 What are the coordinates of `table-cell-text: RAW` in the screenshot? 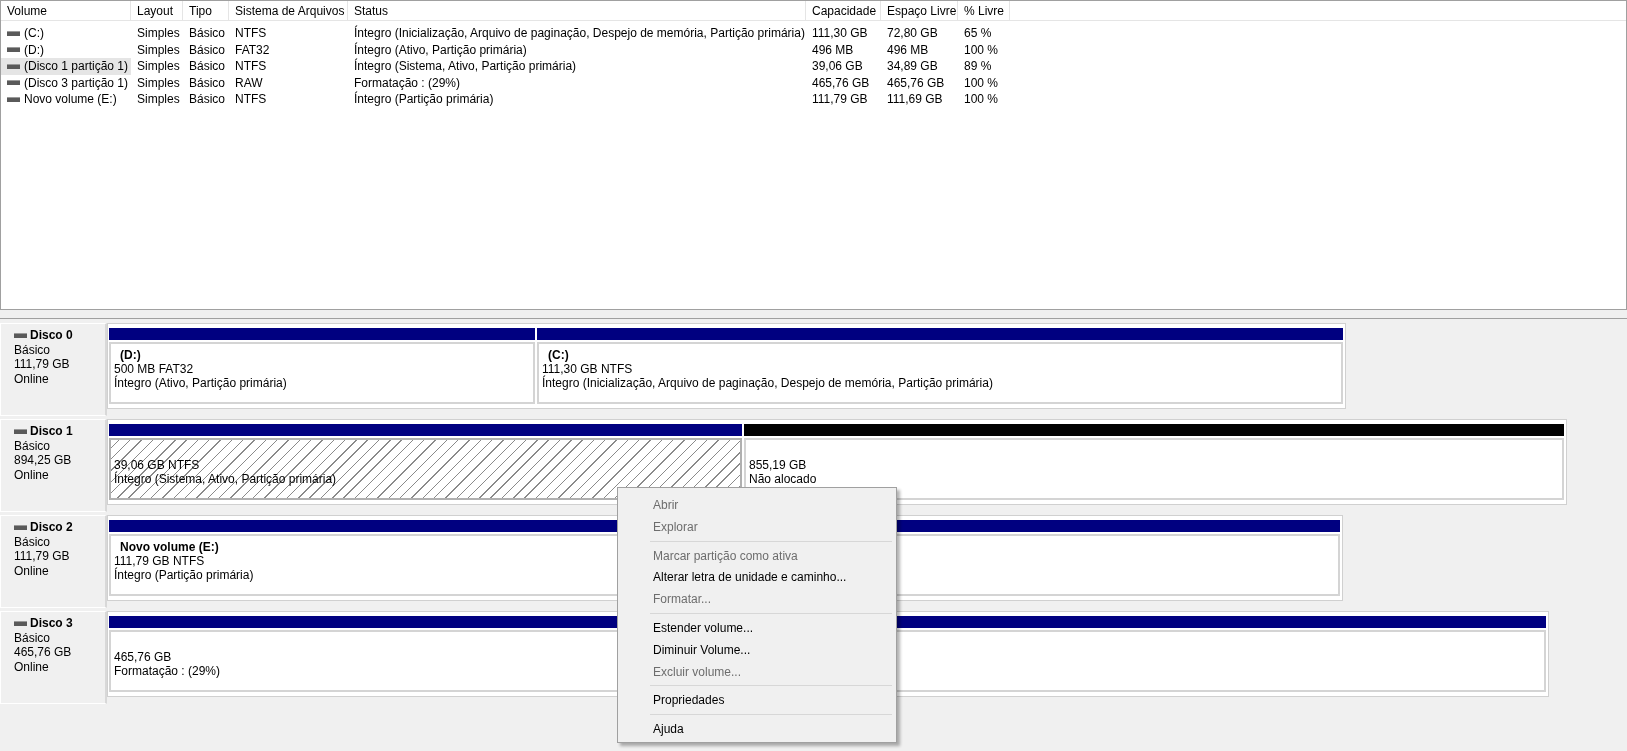 It's located at (249, 82).